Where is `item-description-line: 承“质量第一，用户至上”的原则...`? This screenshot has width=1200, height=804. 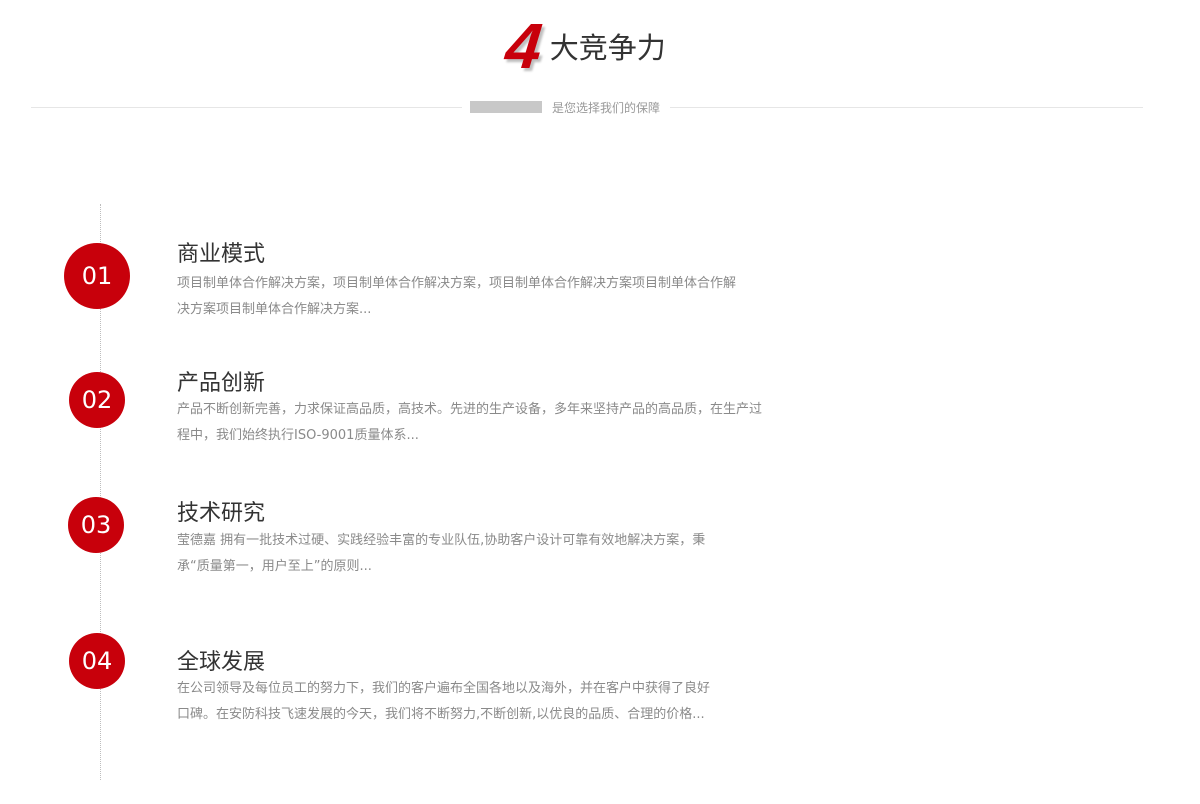
item-description-line: 承“质量第一，用户至上”的原则... is located at coordinates (274, 566).